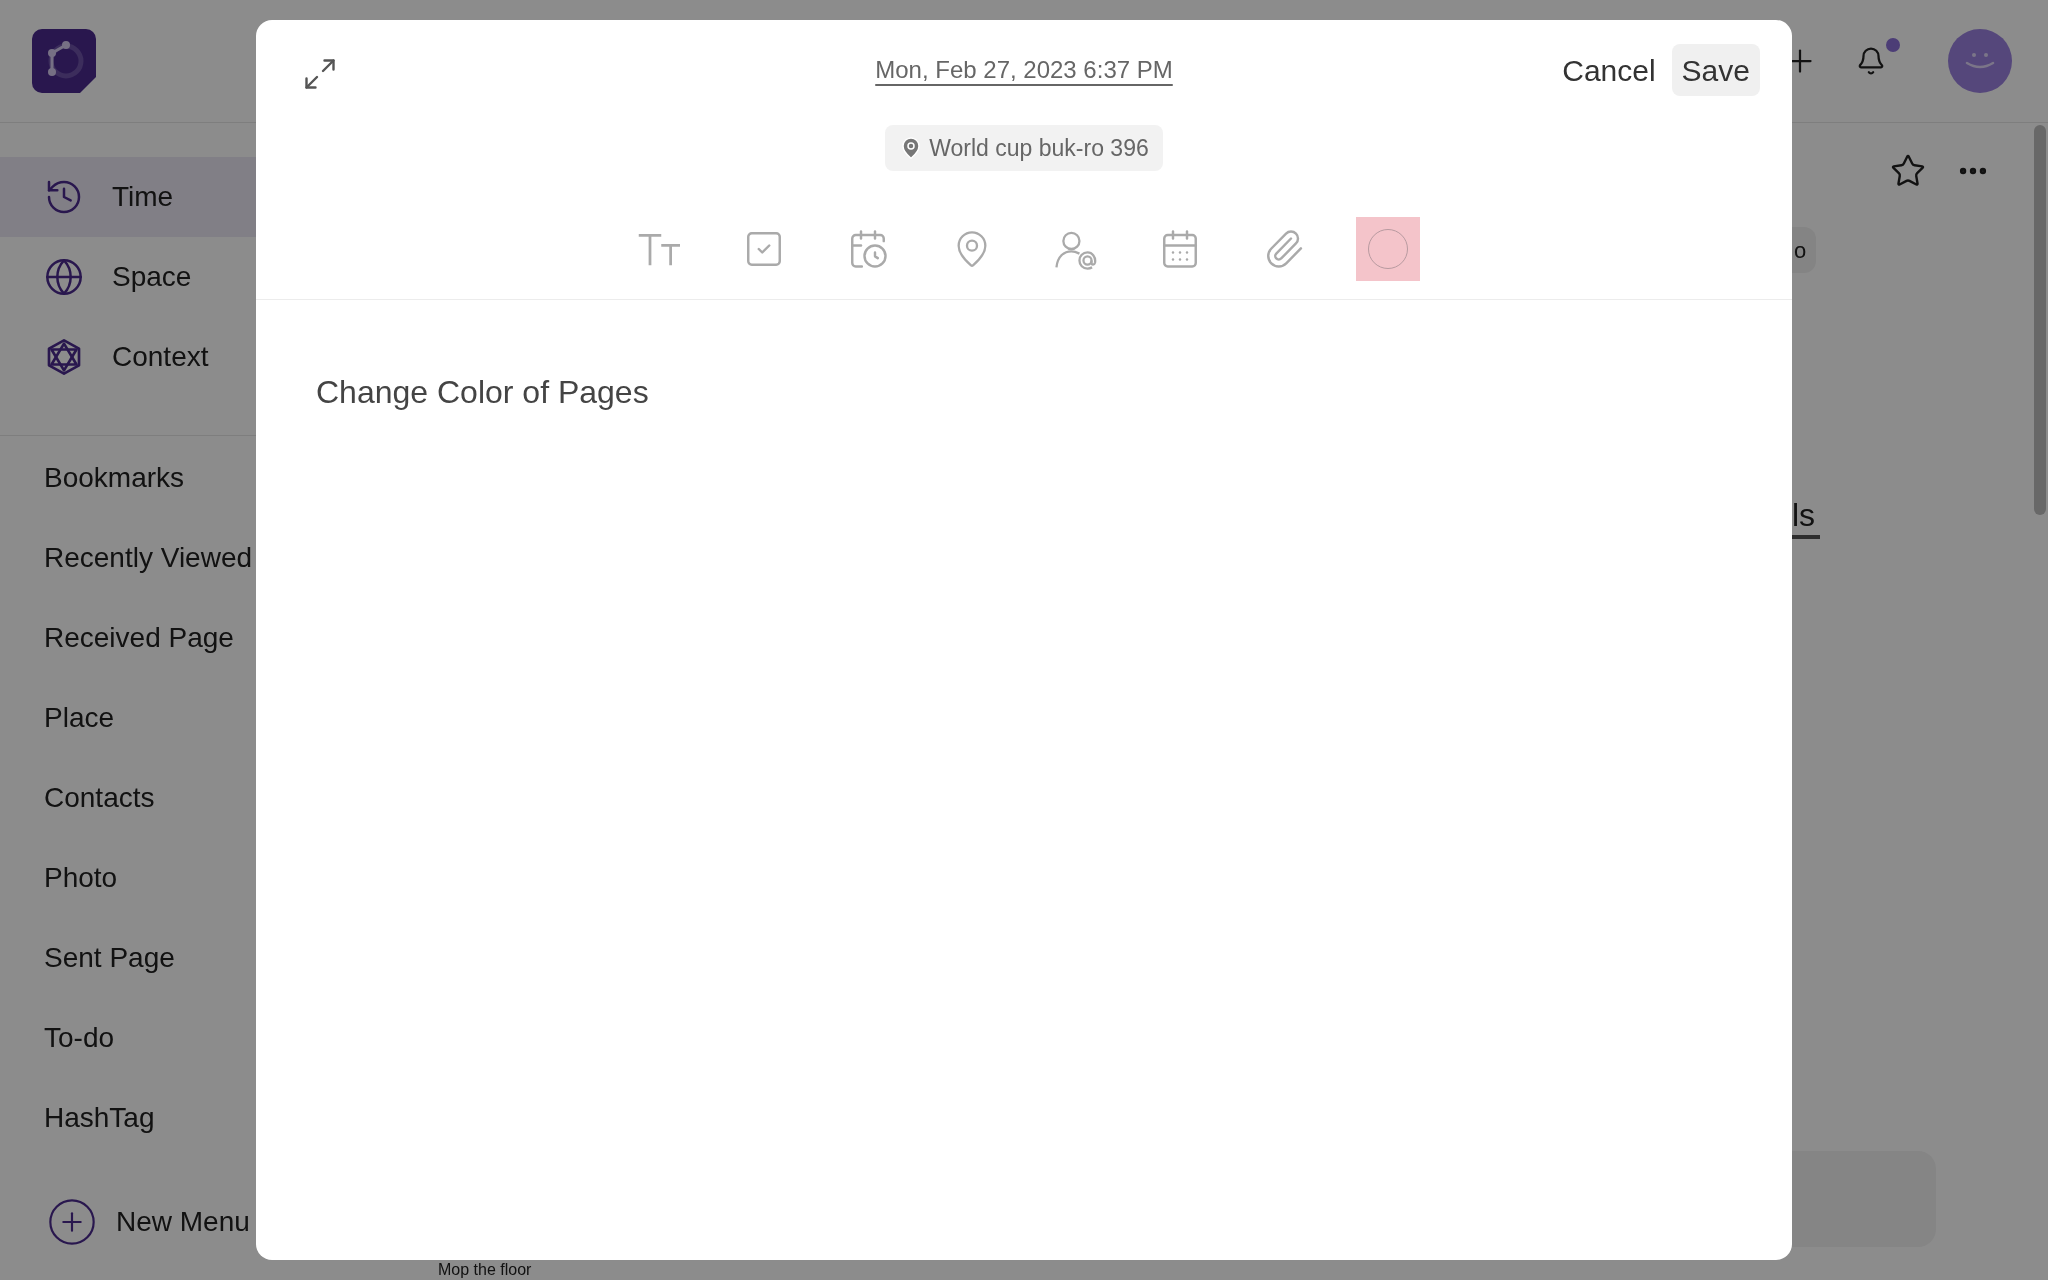  I want to click on menu-item: Received Page, so click(128, 638).